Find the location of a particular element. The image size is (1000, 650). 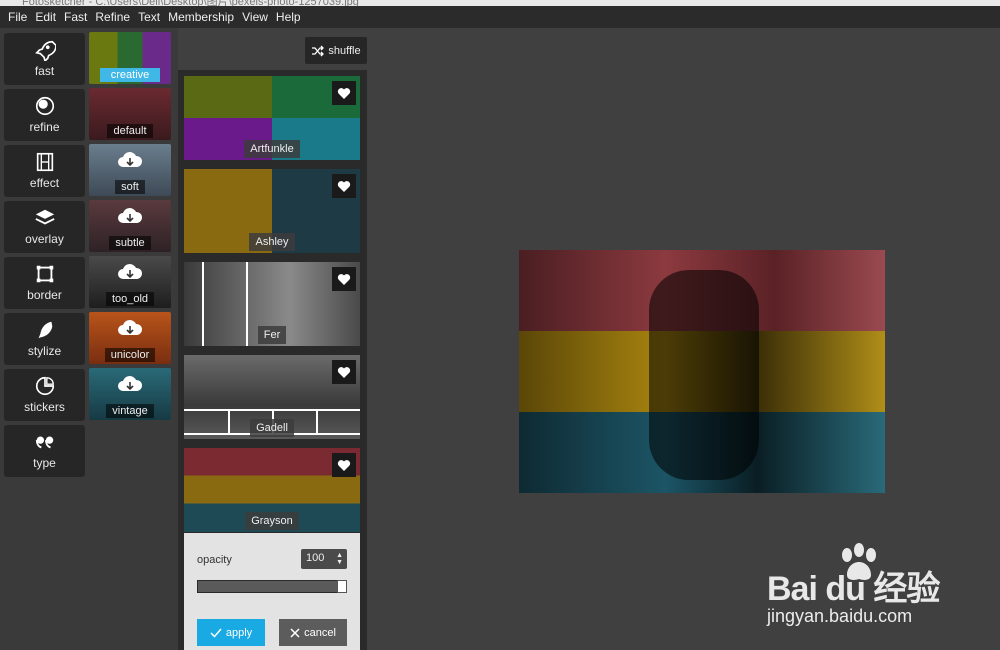

category-creative: creative is located at coordinates (130, 58).